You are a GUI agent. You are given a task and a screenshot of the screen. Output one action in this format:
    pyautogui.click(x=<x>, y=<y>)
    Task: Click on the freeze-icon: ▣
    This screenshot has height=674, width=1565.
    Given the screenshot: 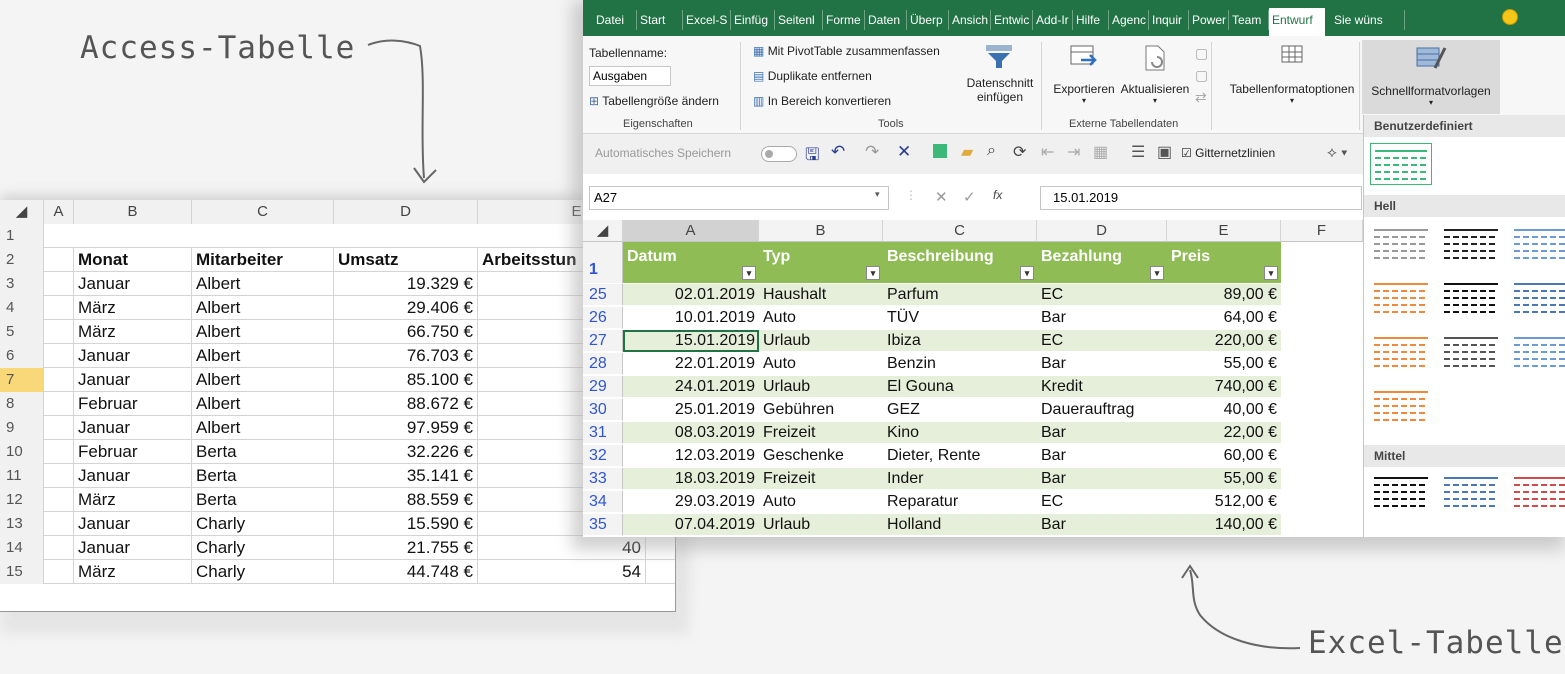 What is the action you would take?
    pyautogui.click(x=1164, y=152)
    